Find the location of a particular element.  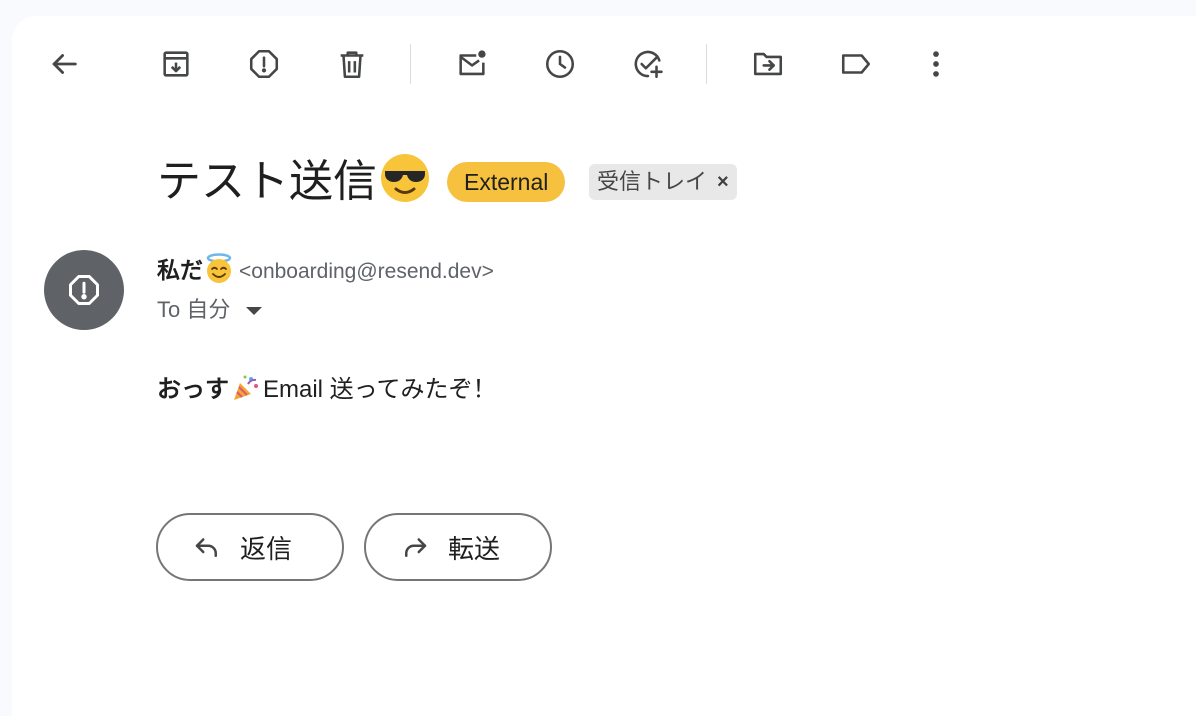

move-to-folder-icon is located at coordinates (768, 64).